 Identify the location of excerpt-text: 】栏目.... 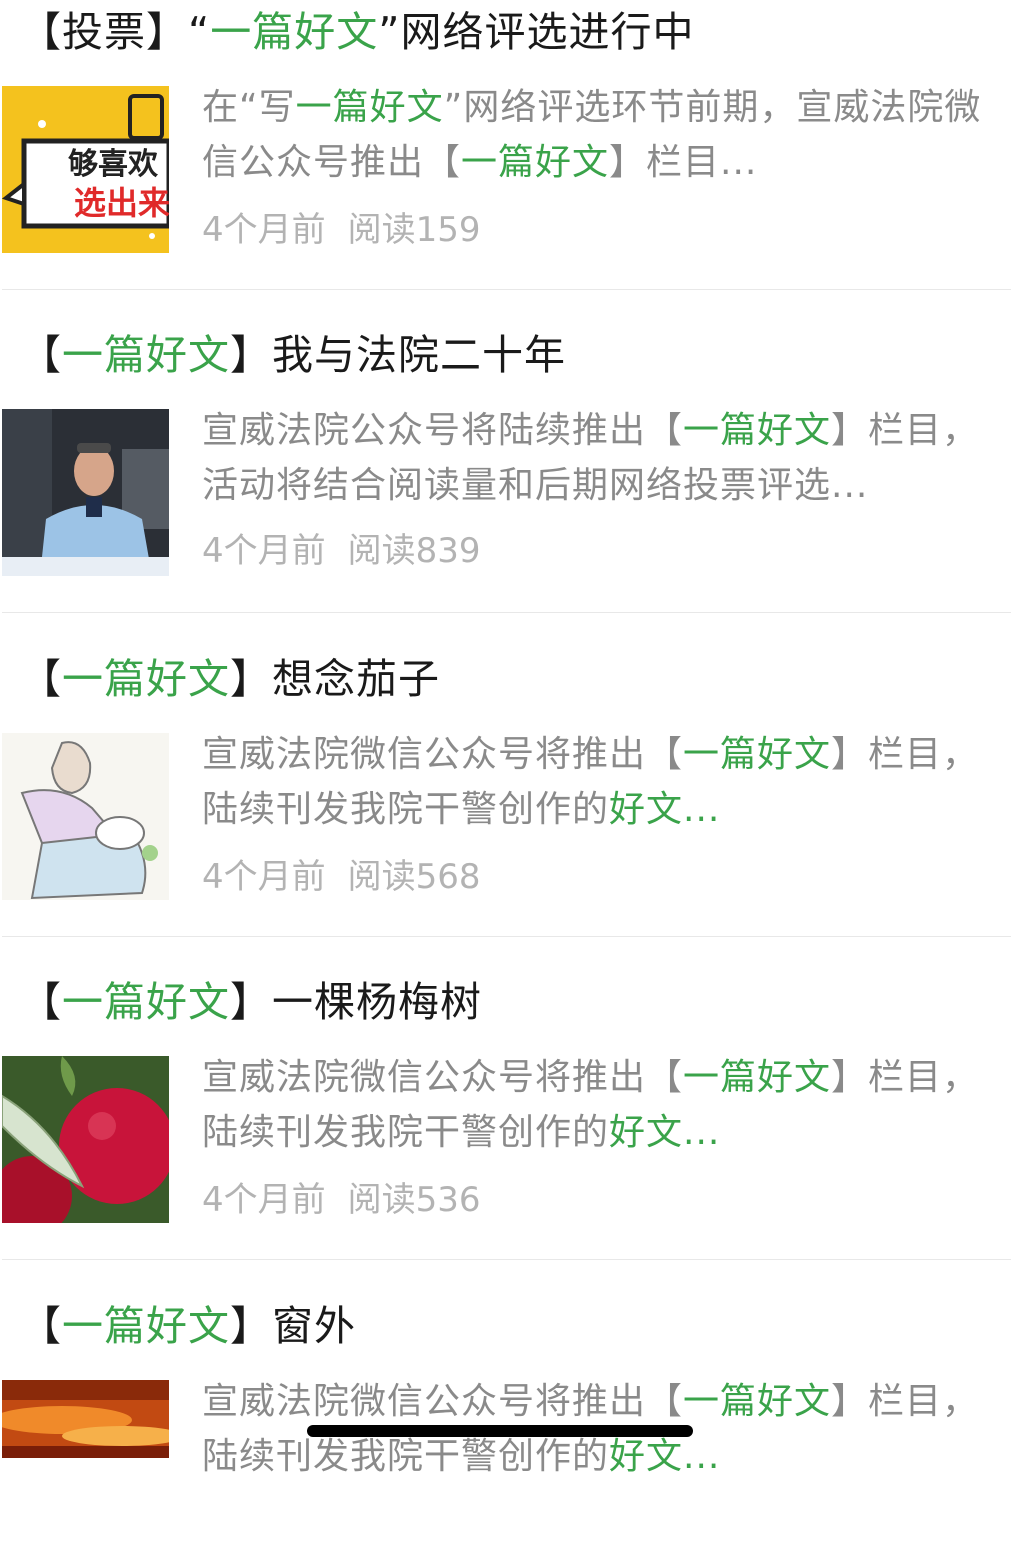
(683, 162).